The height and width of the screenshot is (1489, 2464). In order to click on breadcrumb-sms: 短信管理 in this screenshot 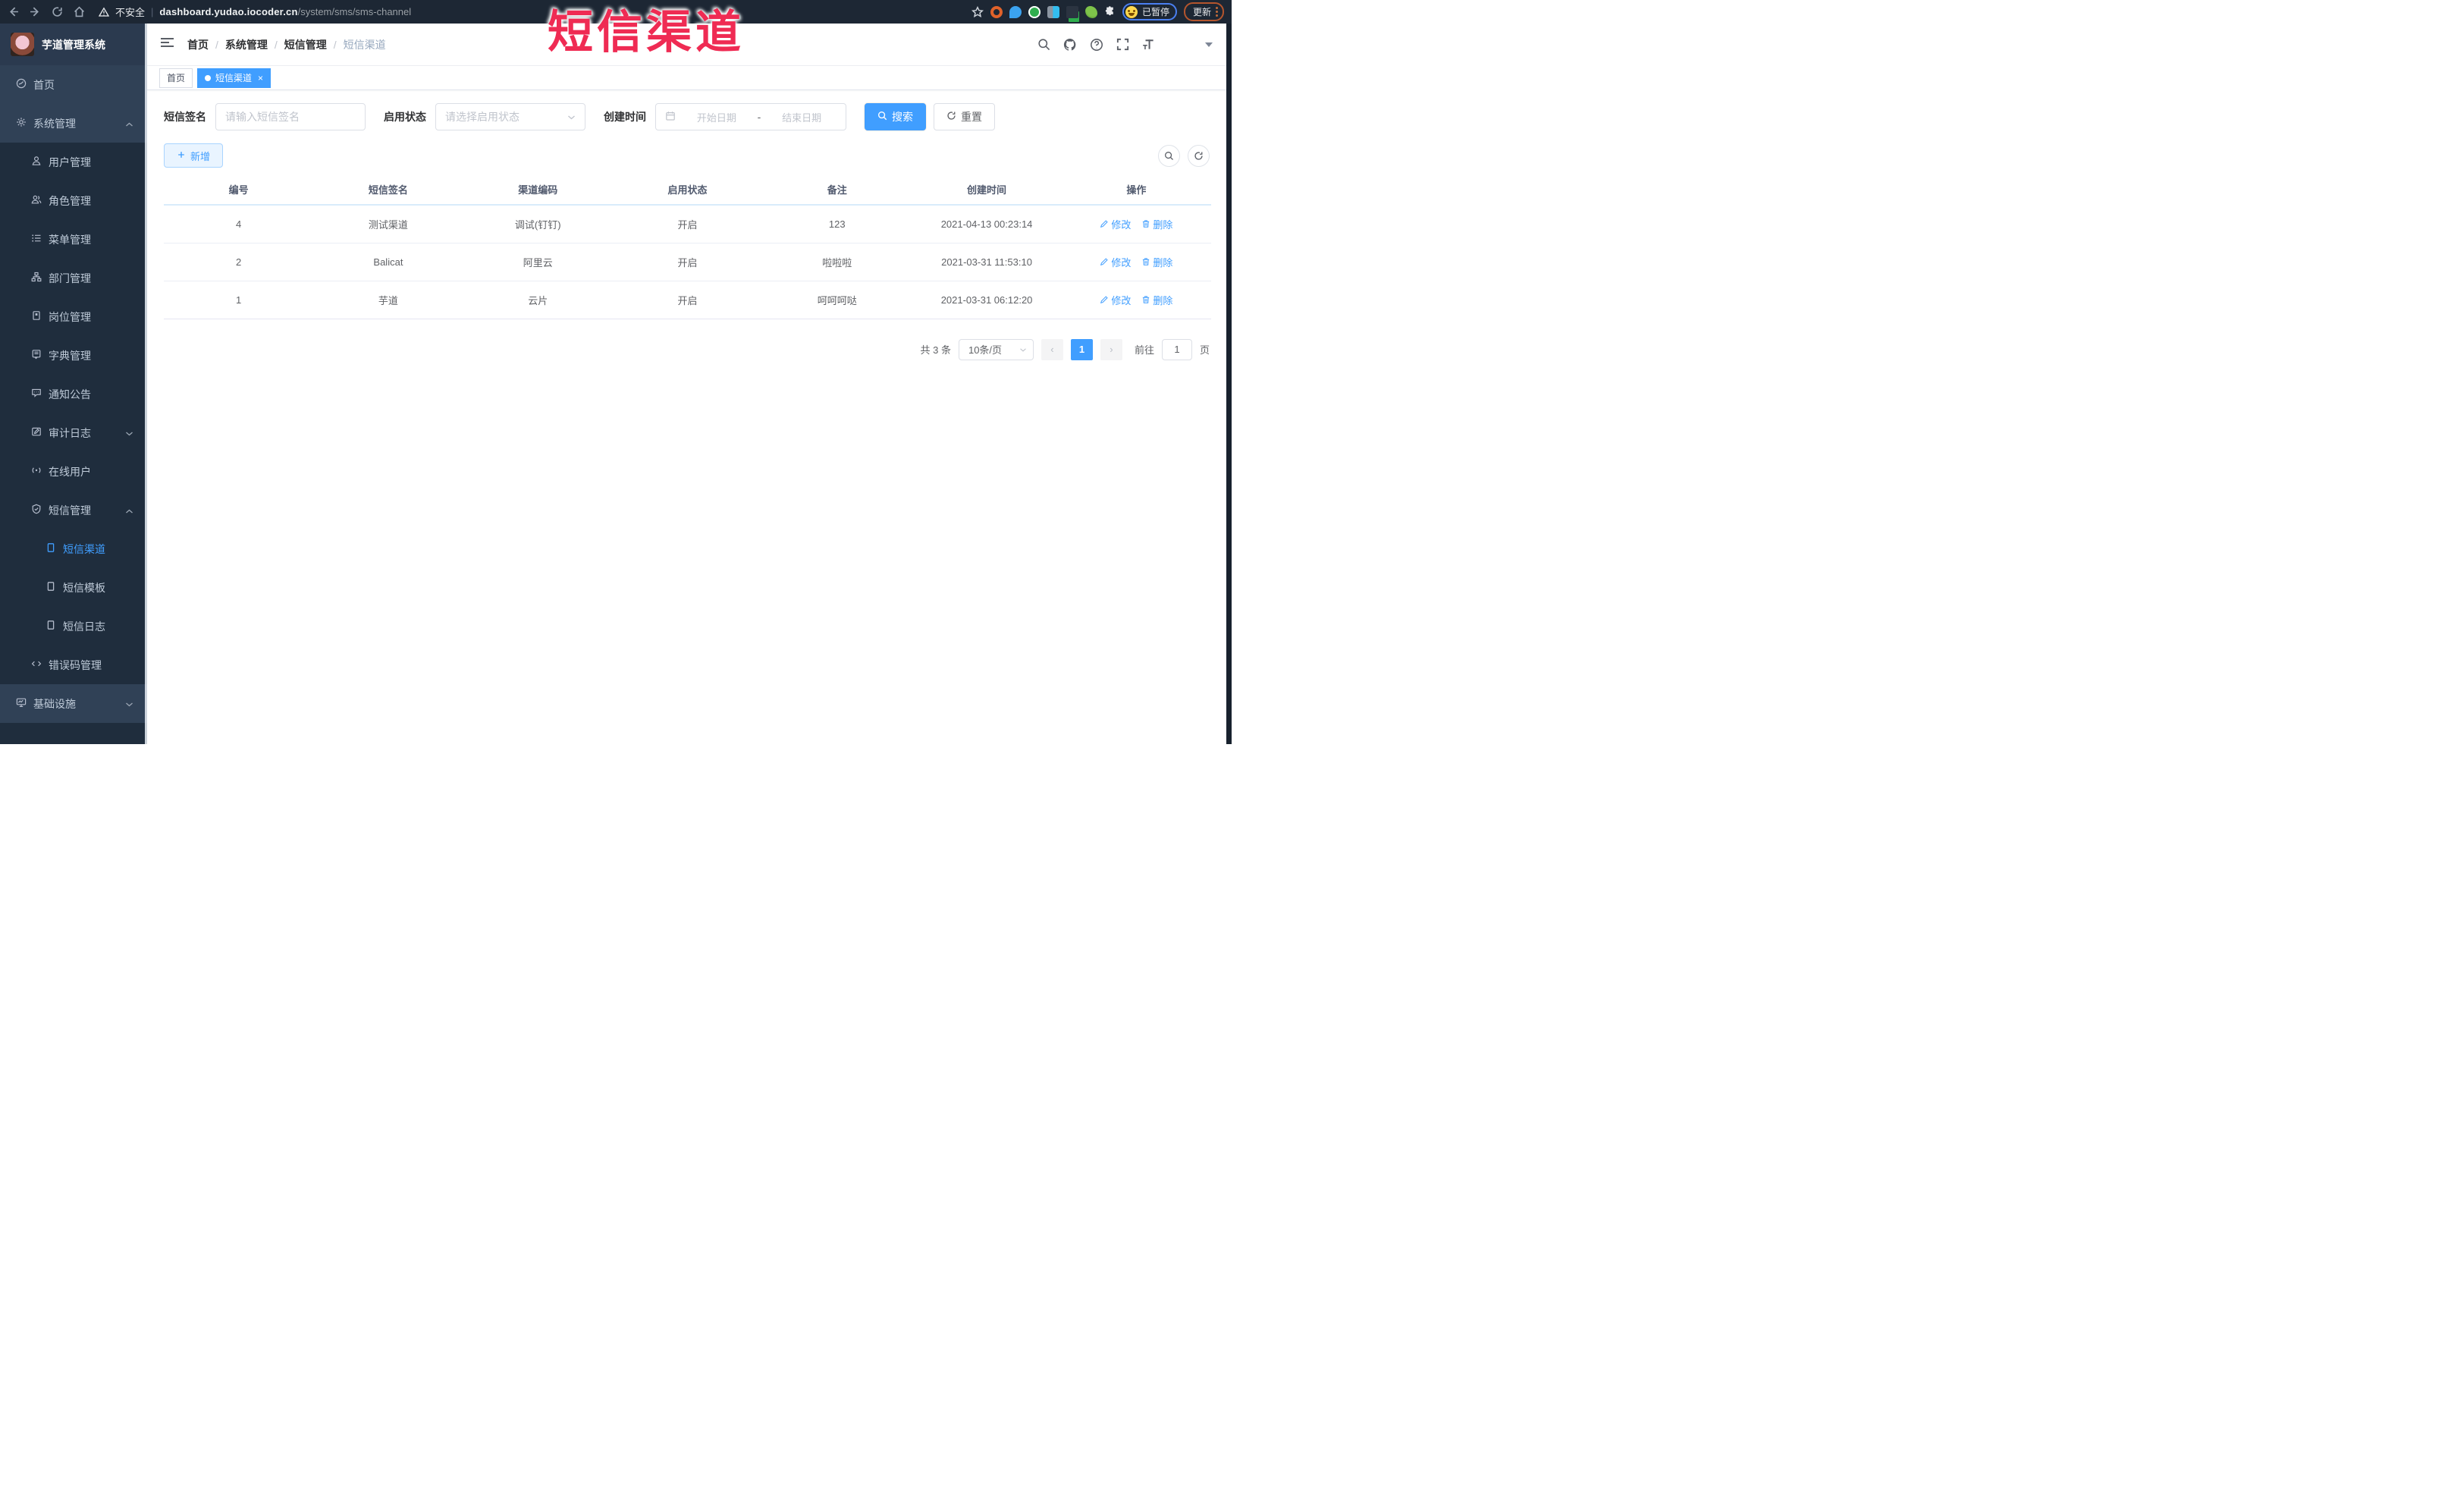, I will do `click(305, 44)`.